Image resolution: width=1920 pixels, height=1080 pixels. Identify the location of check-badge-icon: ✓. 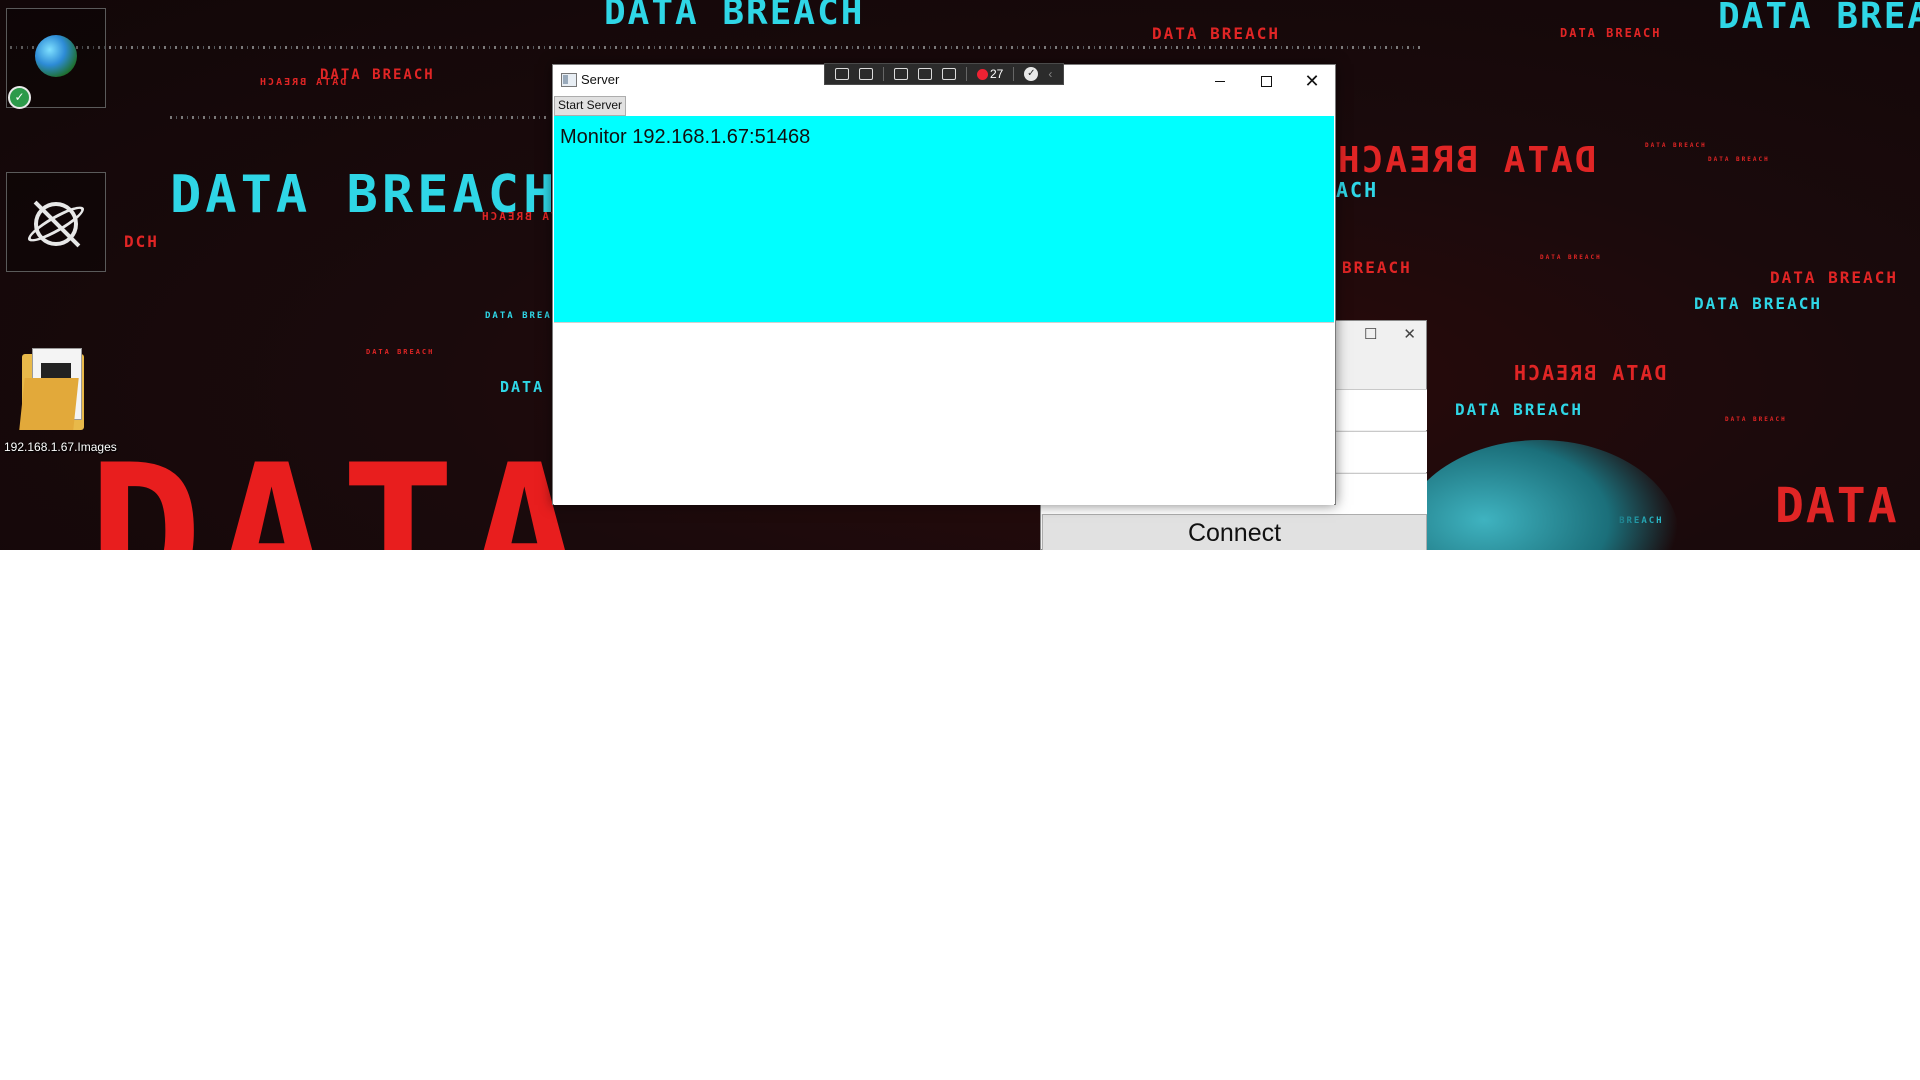
(19, 97).